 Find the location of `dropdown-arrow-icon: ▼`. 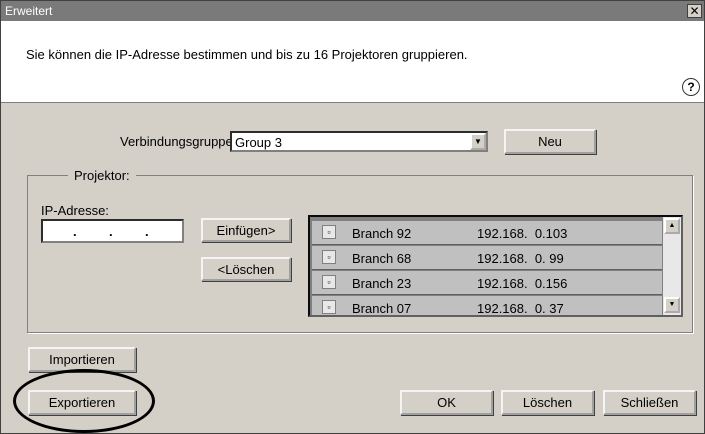

dropdown-arrow-icon: ▼ is located at coordinates (478, 141).